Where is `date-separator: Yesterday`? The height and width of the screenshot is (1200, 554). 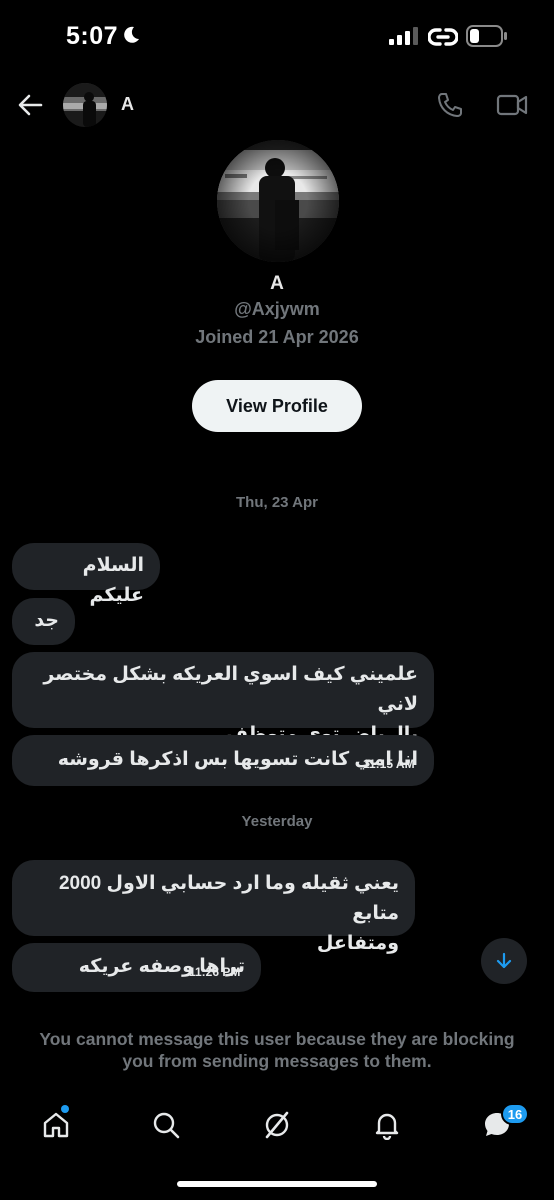 date-separator: Yesterday is located at coordinates (277, 821).